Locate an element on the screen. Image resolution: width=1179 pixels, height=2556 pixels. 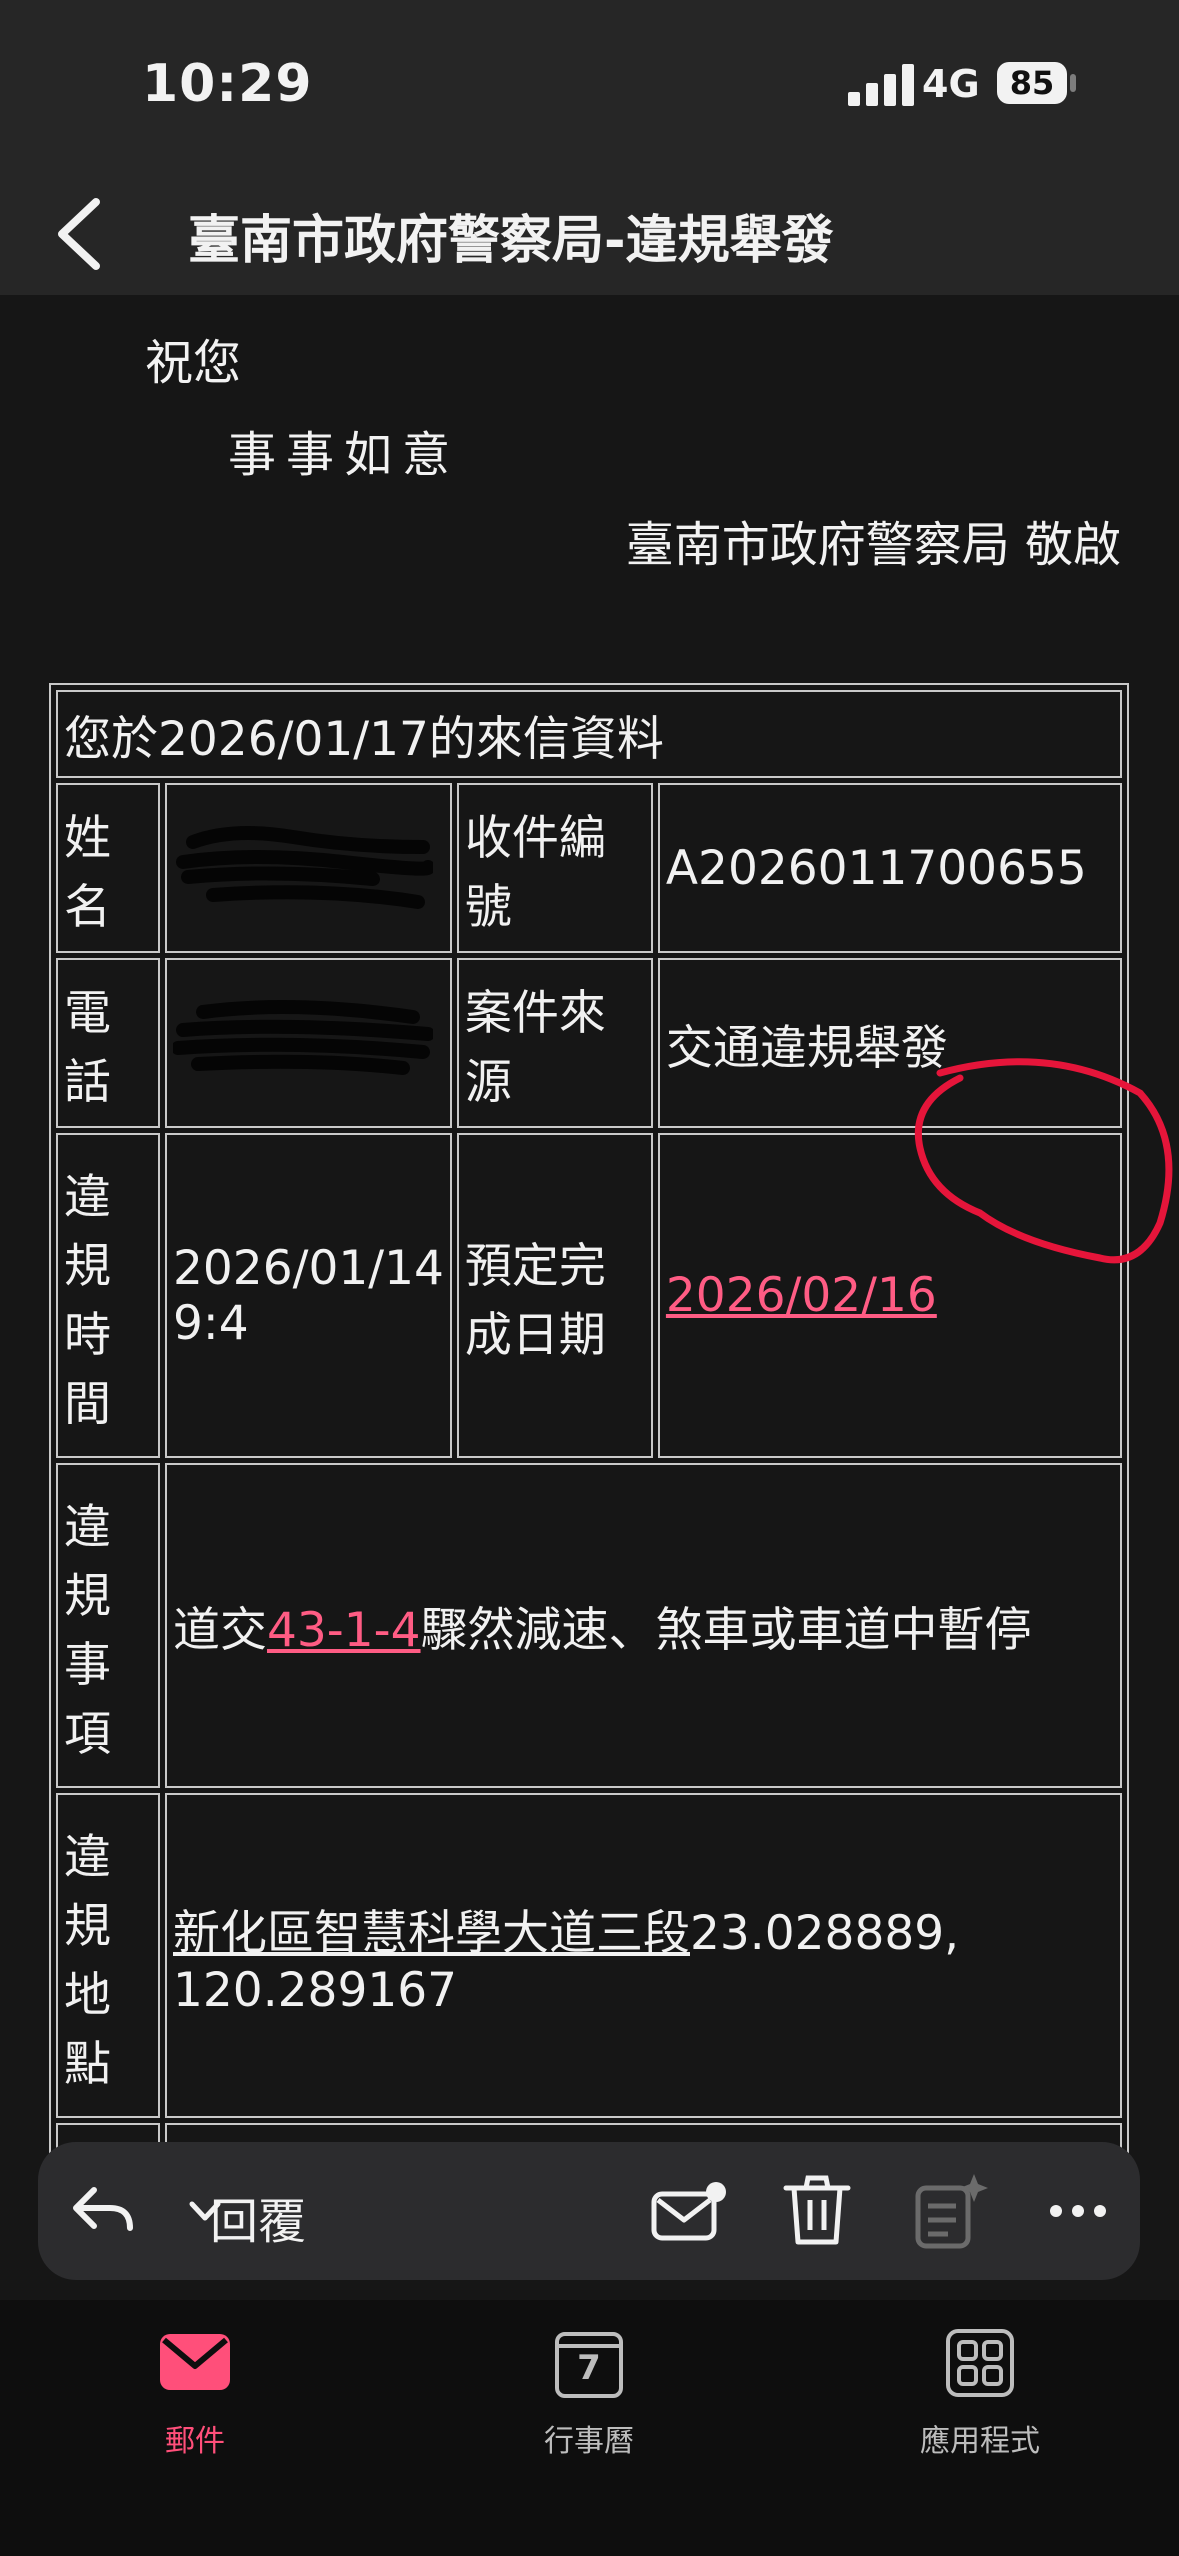
bottom-tab-bar: 郵件 7 行事曆 應用程式 is located at coordinates (589, 2428).